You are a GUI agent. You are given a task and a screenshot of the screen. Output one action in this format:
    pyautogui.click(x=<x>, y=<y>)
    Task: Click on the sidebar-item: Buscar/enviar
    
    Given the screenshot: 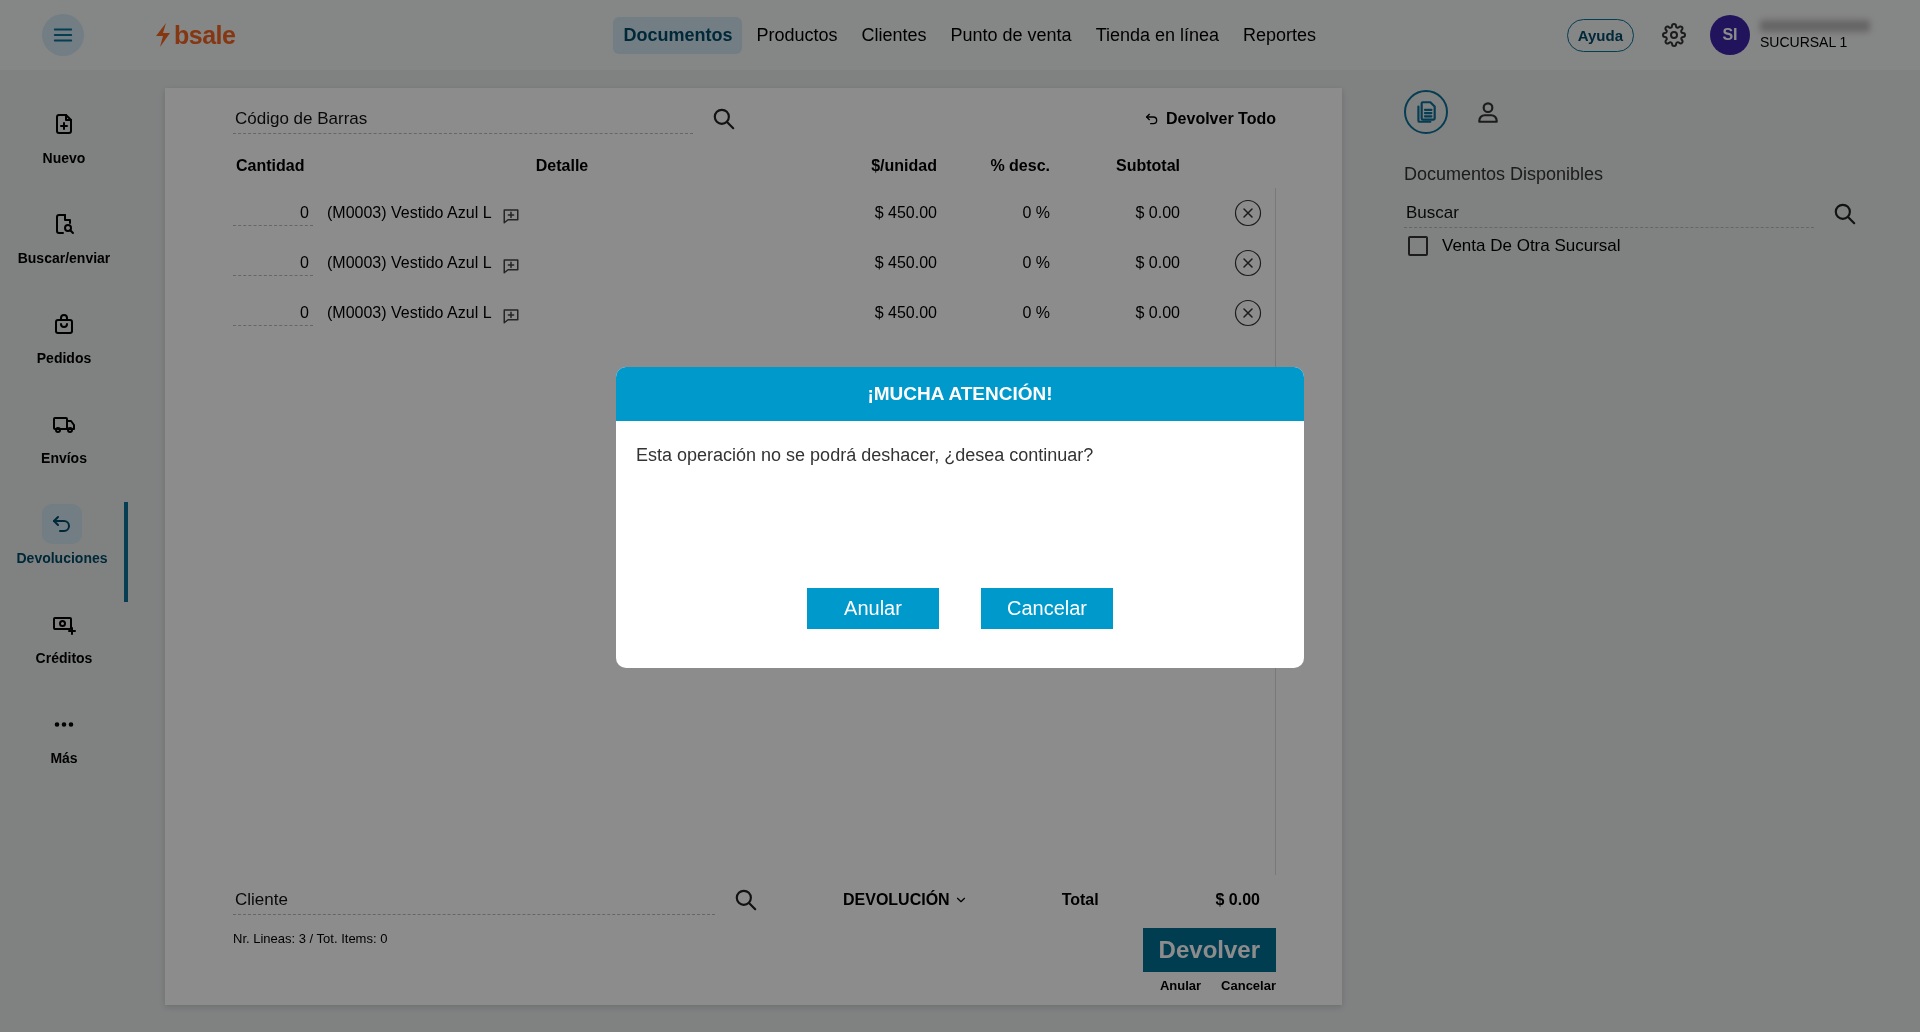 What is the action you would take?
    pyautogui.click(x=64, y=252)
    